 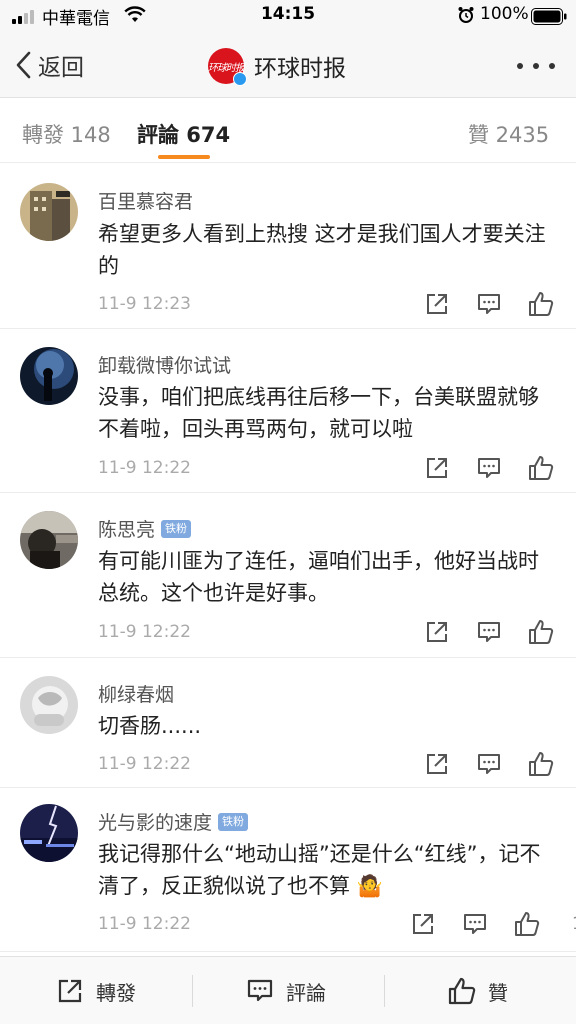 What do you see at coordinates (318, 413) in the screenshot?
I see `comment-text: 没事，咱们把底线再往后移一下，台美联盟就够不着啦，回头再骂两句，就可以啦` at bounding box center [318, 413].